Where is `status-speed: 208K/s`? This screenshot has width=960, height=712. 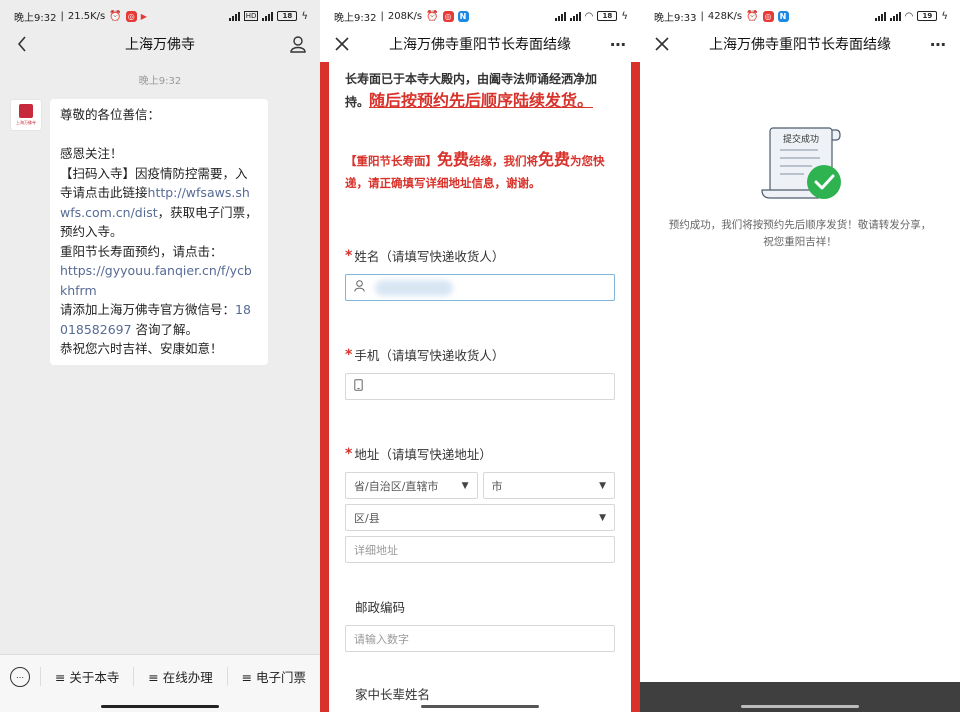 status-speed: 208K/s is located at coordinates (405, 16).